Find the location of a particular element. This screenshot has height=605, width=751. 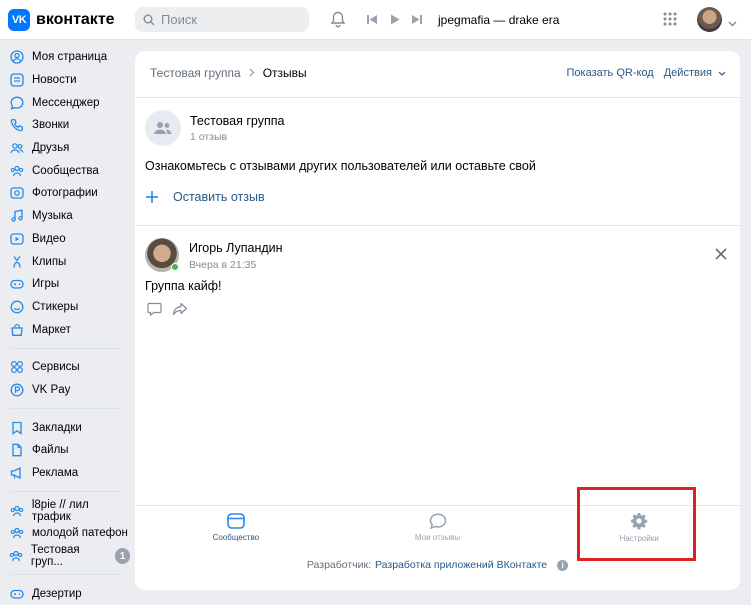

video-icon is located at coordinates (17, 239).